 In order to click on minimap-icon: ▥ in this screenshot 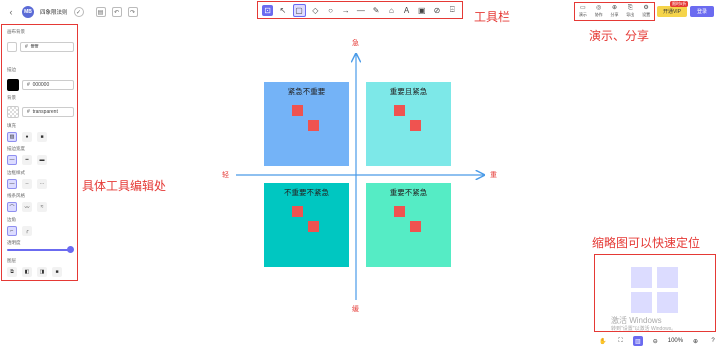, I will do `click(637, 341)`.